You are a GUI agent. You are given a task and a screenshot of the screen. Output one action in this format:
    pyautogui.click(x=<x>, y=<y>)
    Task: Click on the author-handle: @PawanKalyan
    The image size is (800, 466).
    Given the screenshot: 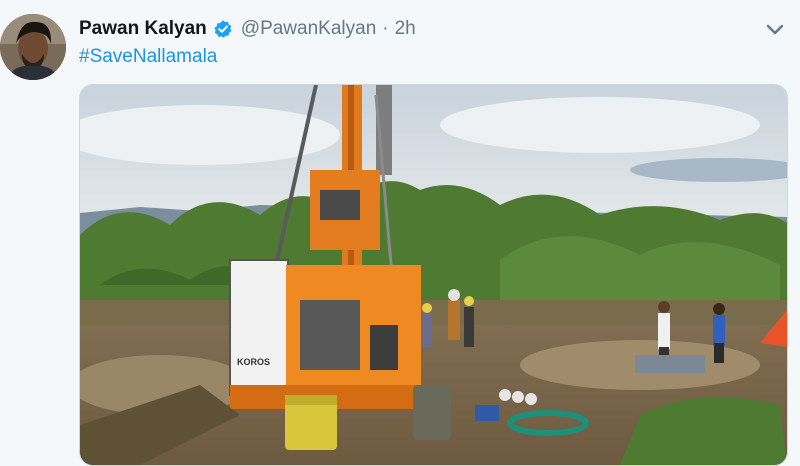 What is the action you would take?
    pyautogui.click(x=308, y=29)
    